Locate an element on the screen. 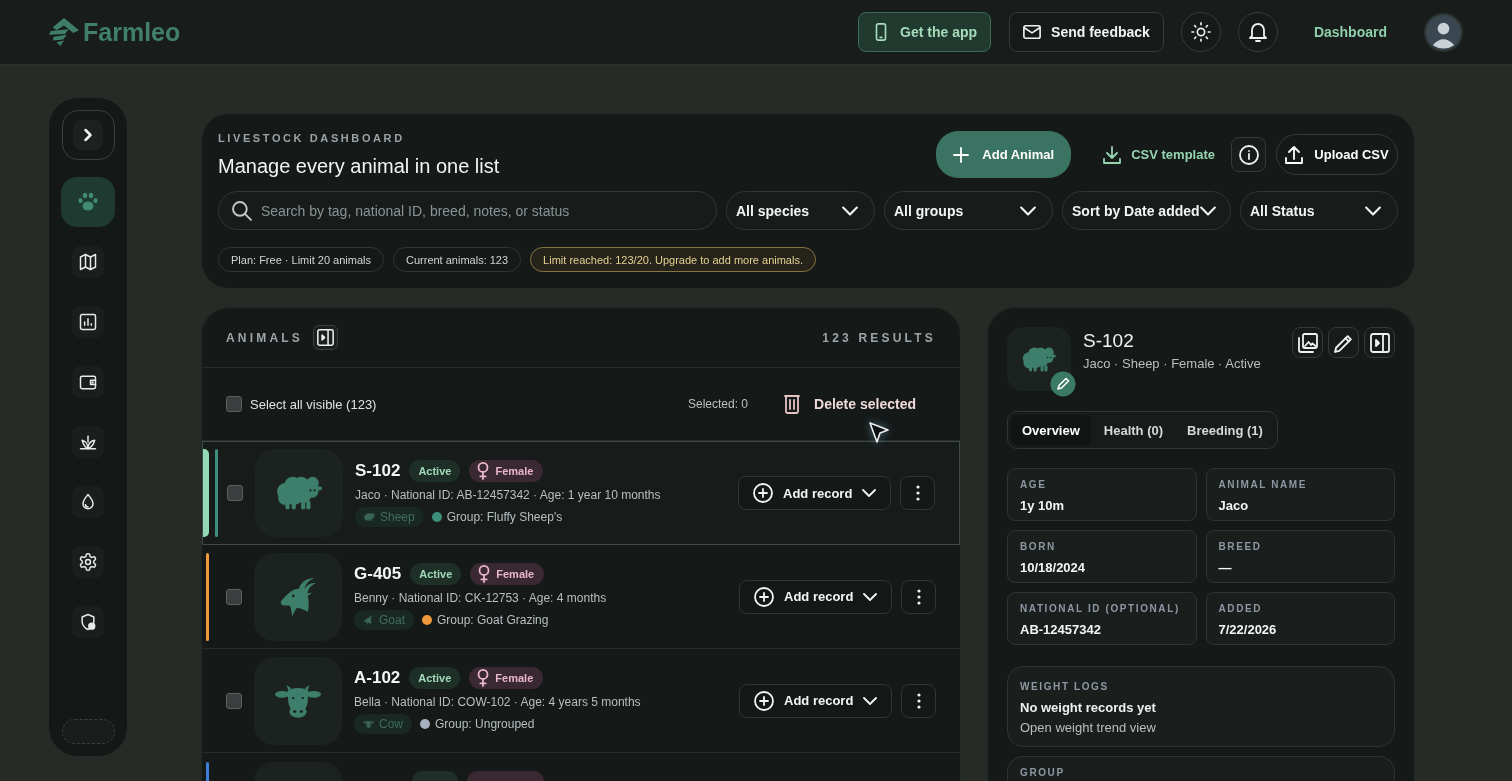 This screenshot has height=781, width=1512. species-label: Cow is located at coordinates (391, 724).